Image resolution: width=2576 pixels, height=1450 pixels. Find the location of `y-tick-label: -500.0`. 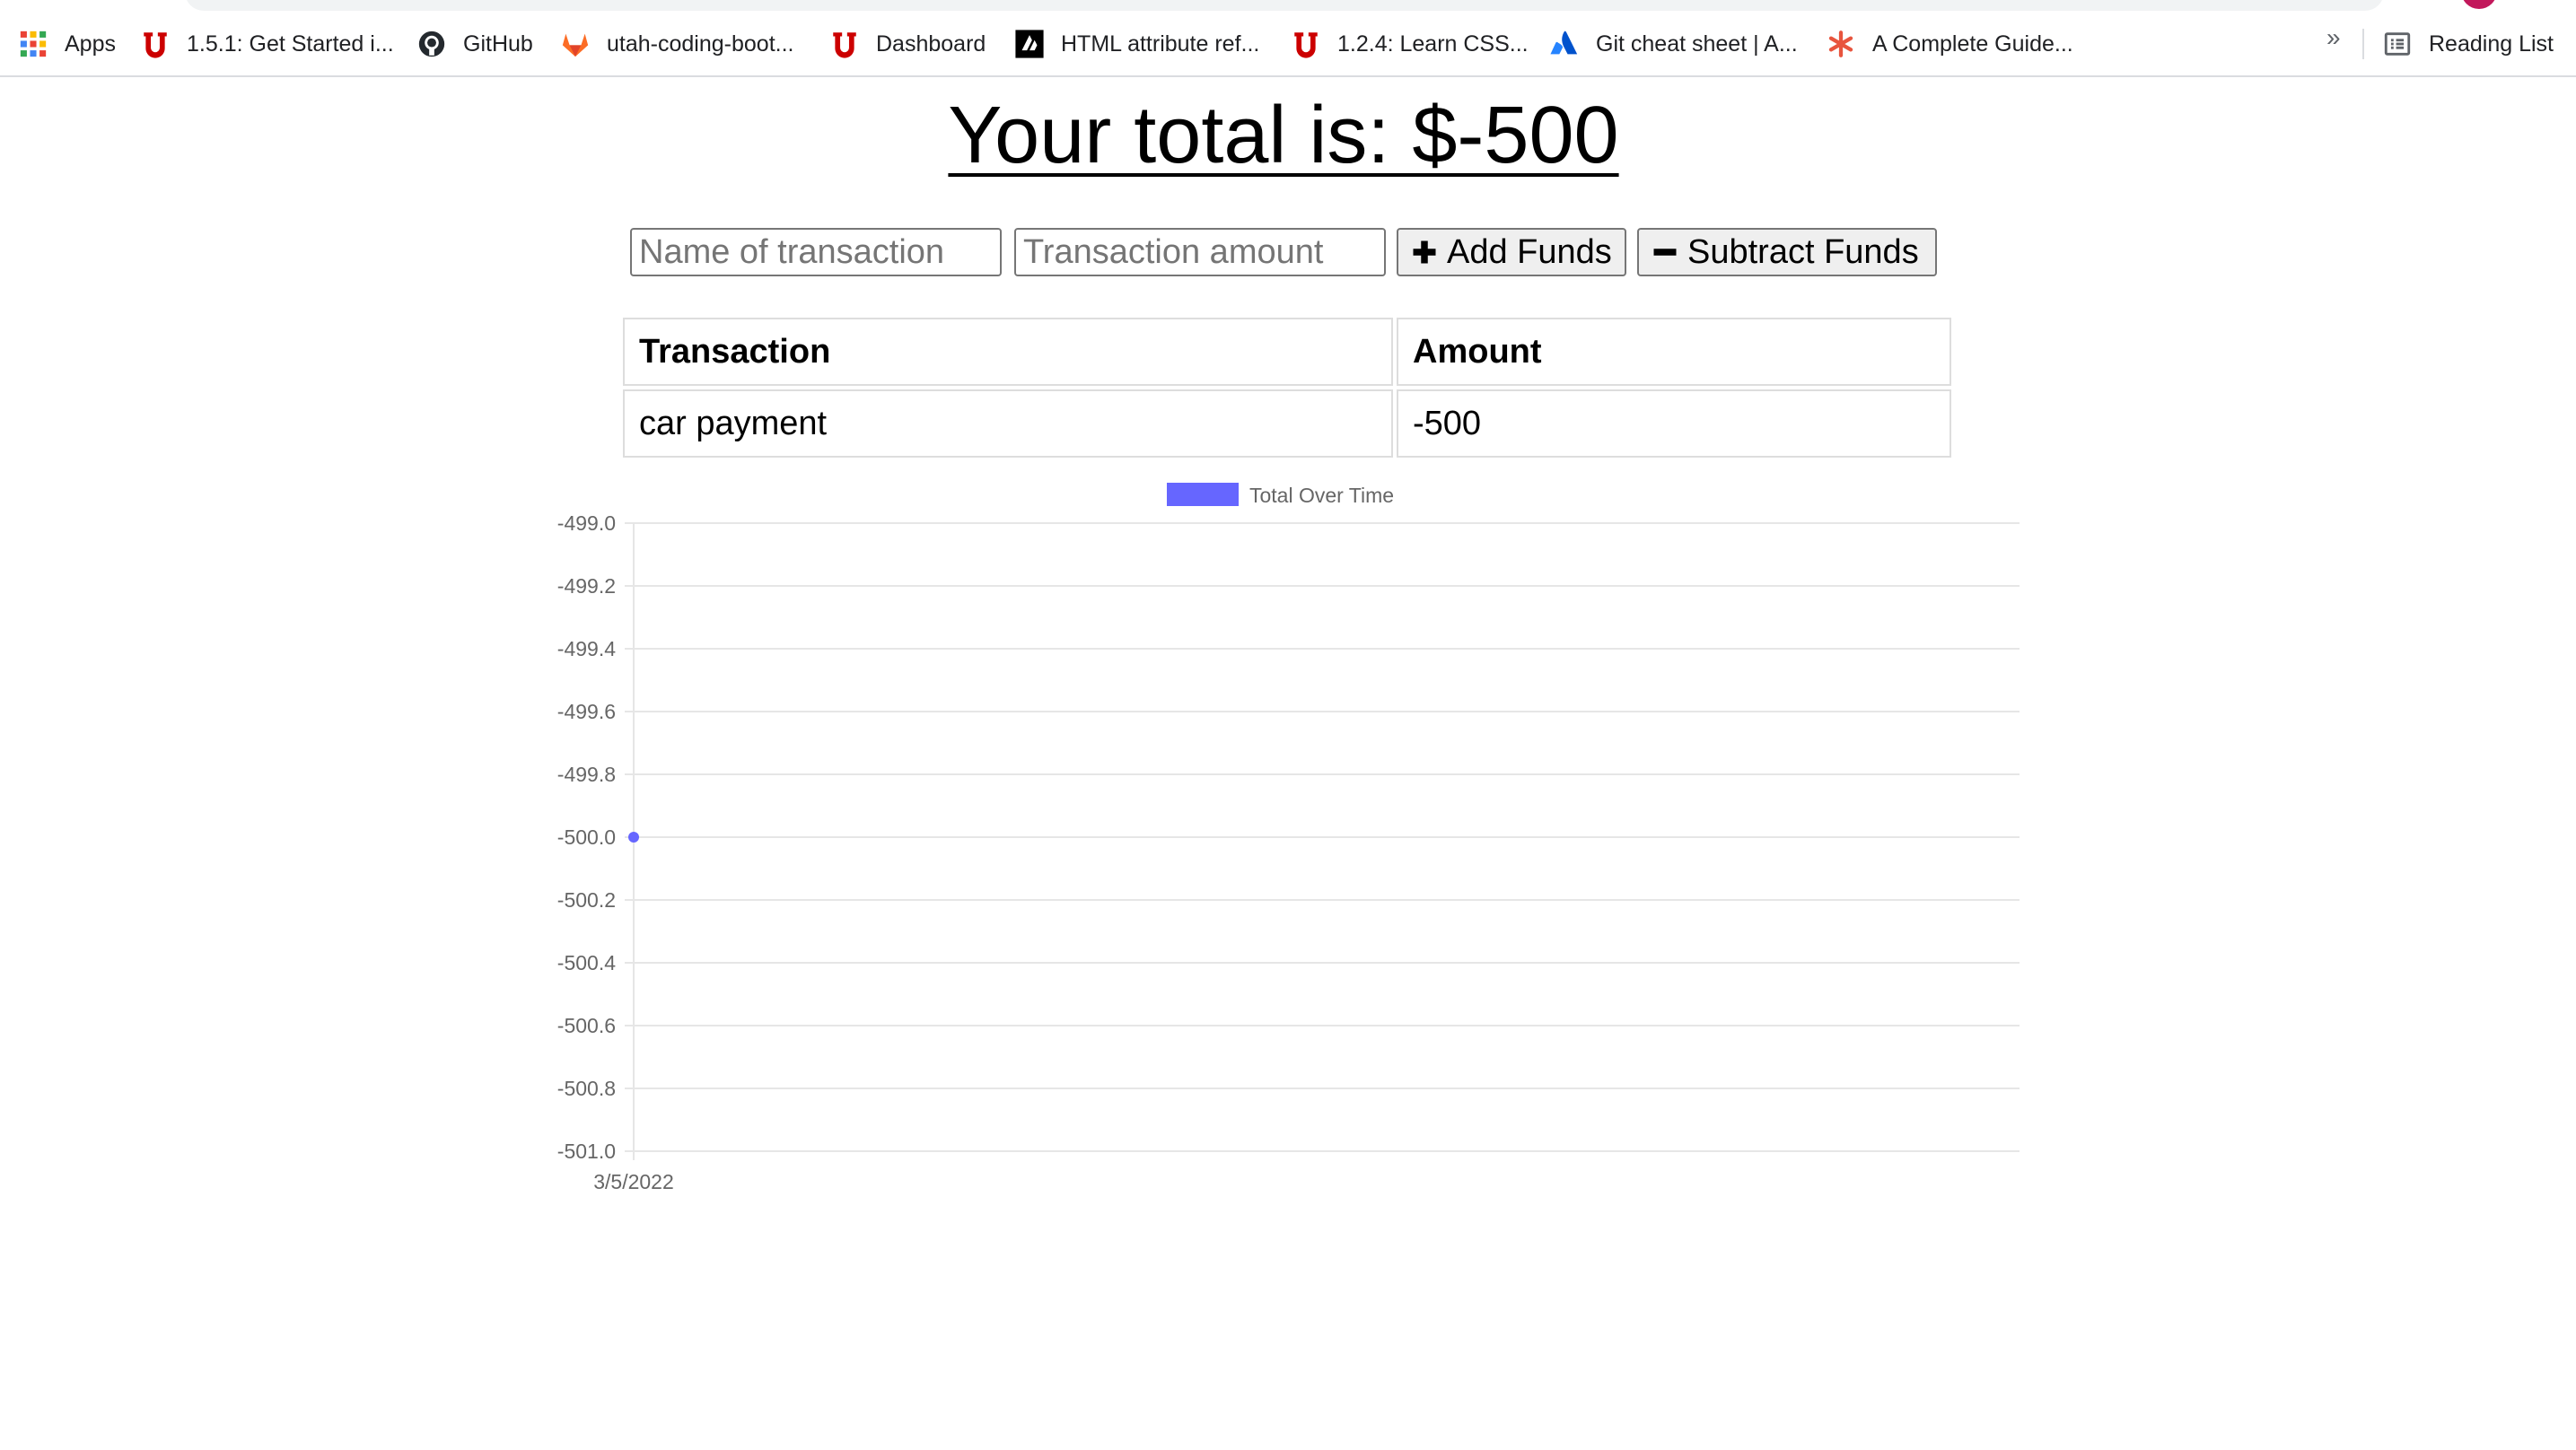

y-tick-label: -500.0 is located at coordinates (586, 837).